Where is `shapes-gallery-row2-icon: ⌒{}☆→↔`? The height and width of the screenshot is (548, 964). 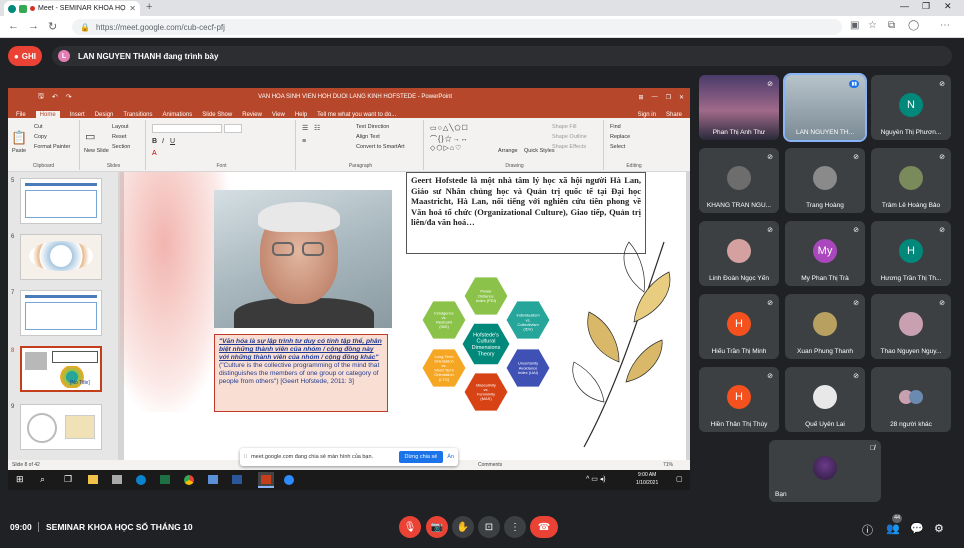
shapes-gallery-row2-icon: ⌒{}☆→↔ is located at coordinates (449, 139).